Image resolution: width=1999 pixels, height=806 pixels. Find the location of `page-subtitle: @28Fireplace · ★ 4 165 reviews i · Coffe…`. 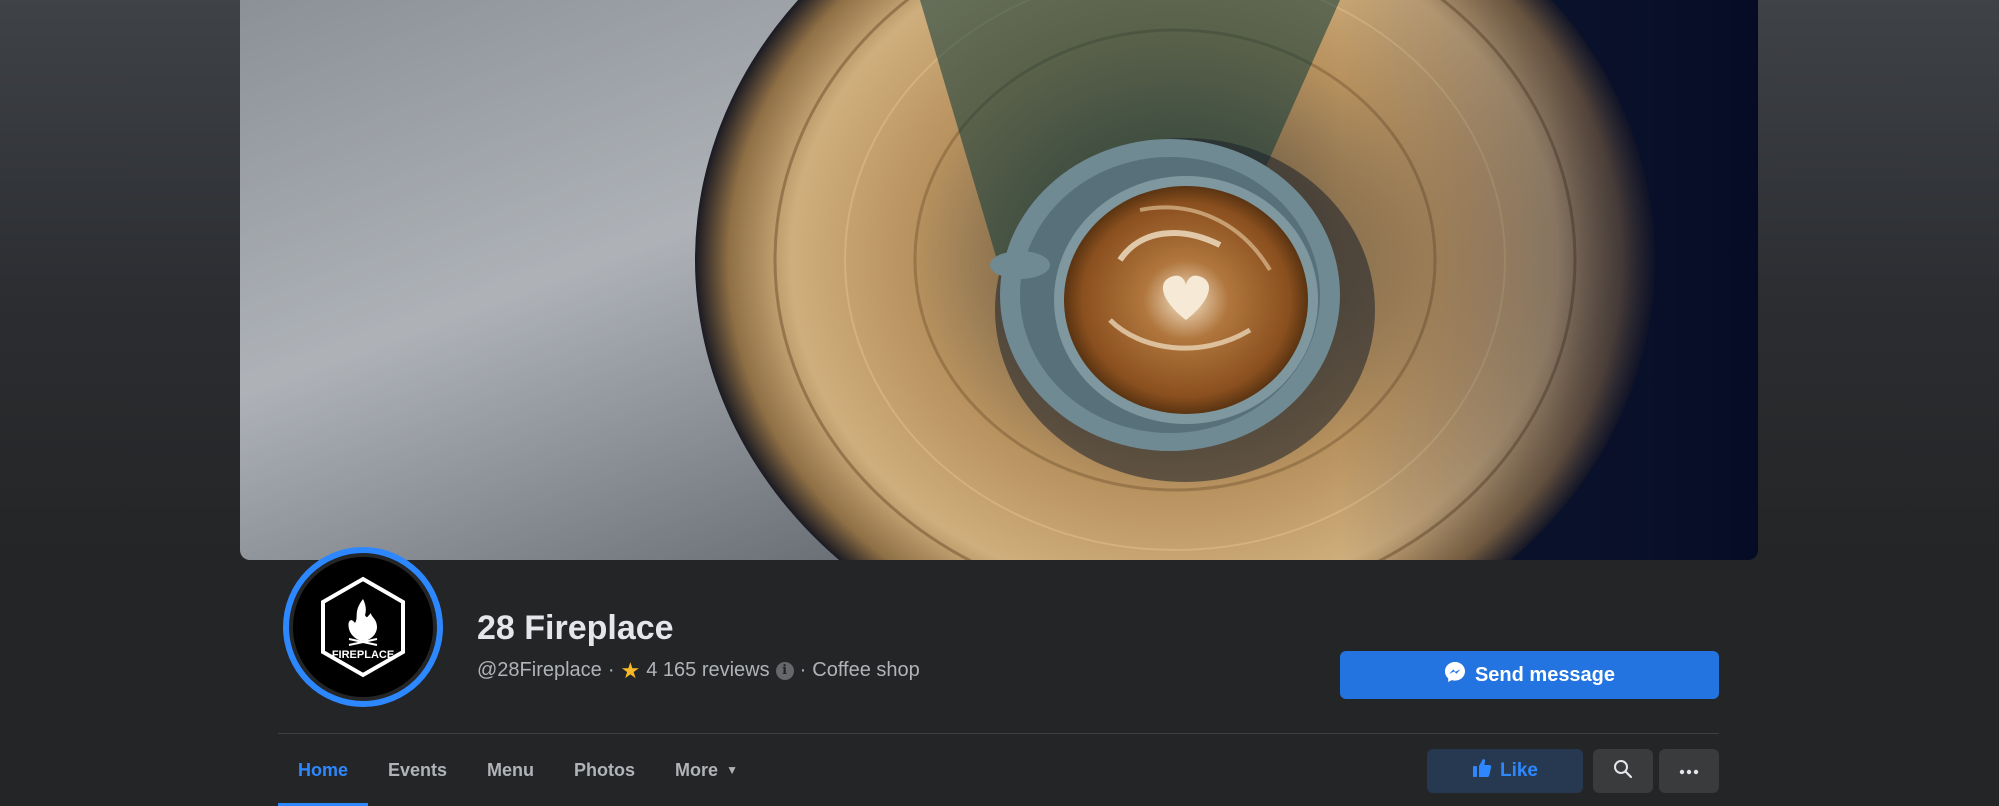

page-subtitle: @28Fireplace · ★ 4 165 reviews i · Coffe… is located at coordinates (698, 670).